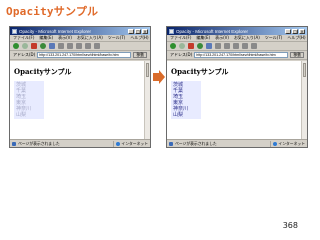  I want to click on right-arrow-icon, so click(159, 77).